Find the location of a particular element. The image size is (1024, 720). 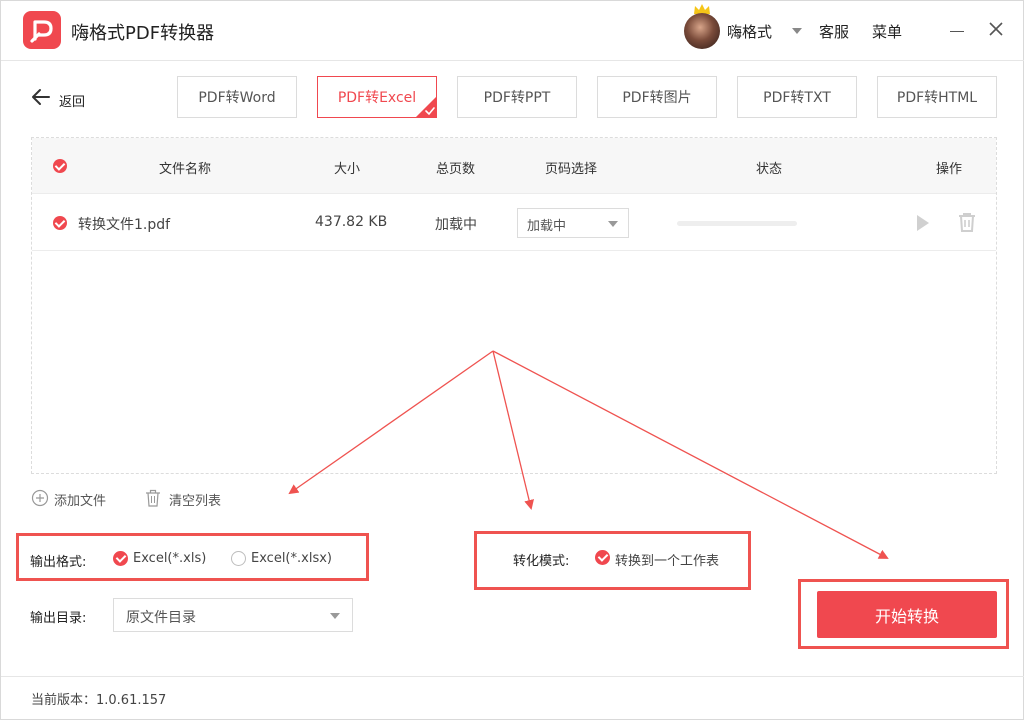

version-text: 当前版本：1.0.61.157 is located at coordinates (99, 700).